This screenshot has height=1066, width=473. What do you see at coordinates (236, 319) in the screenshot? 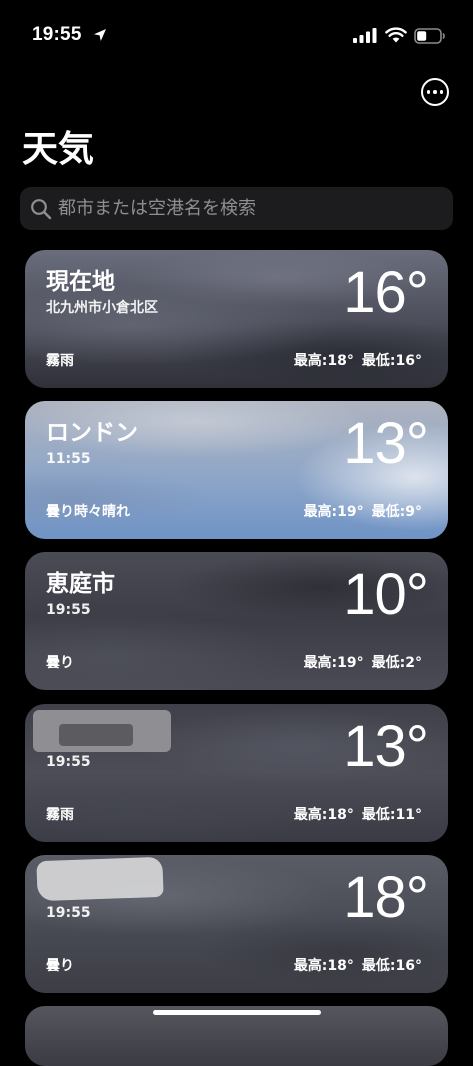
I see `location-card-current: 現在地 北九州市小倉北区 16° 霧雨 最高:18° 最低:16°` at bounding box center [236, 319].